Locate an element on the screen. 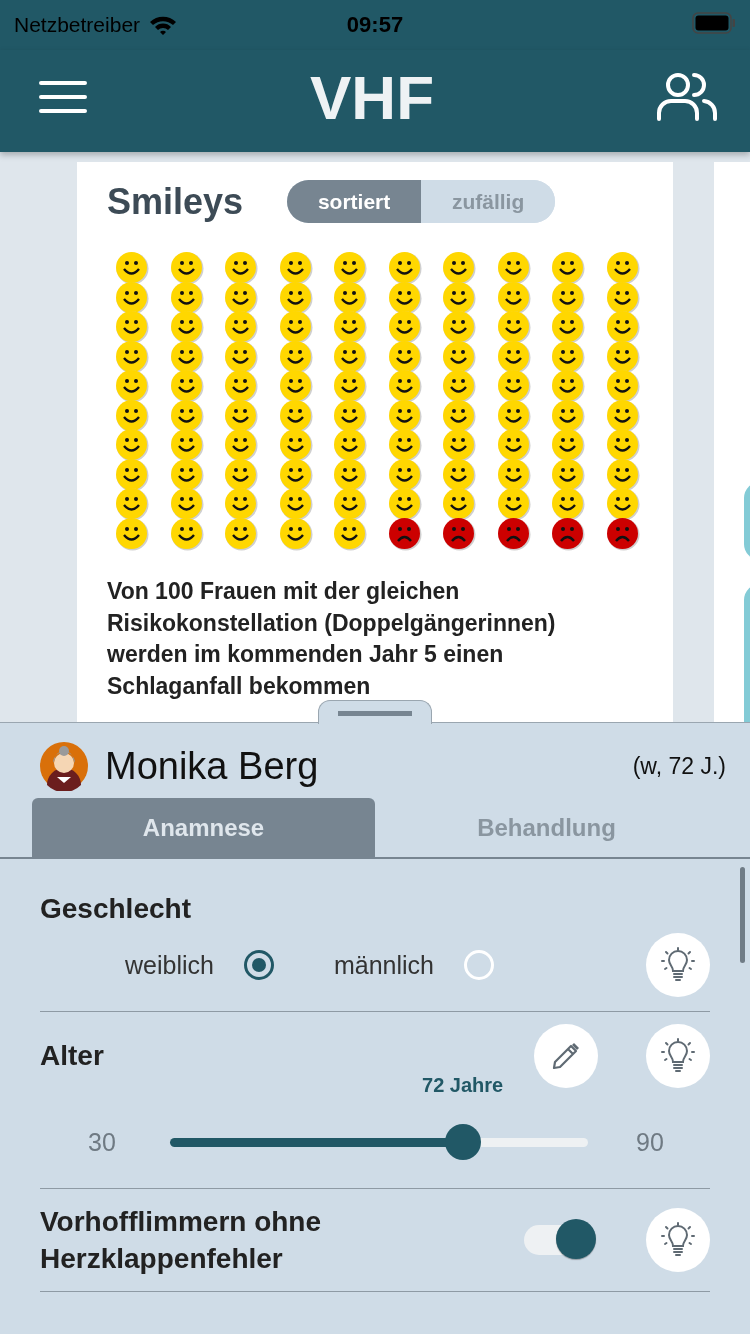  patient-info: (w, 72 J.) is located at coordinates (679, 766).